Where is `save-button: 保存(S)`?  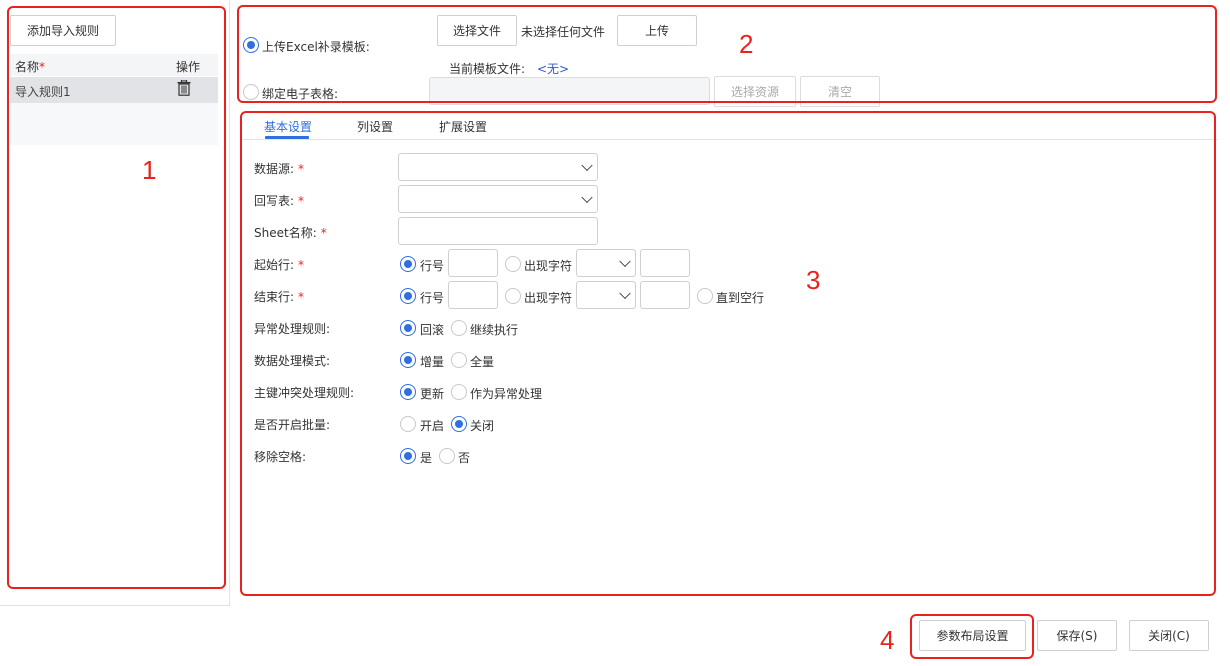 save-button: 保存(S) is located at coordinates (1077, 635).